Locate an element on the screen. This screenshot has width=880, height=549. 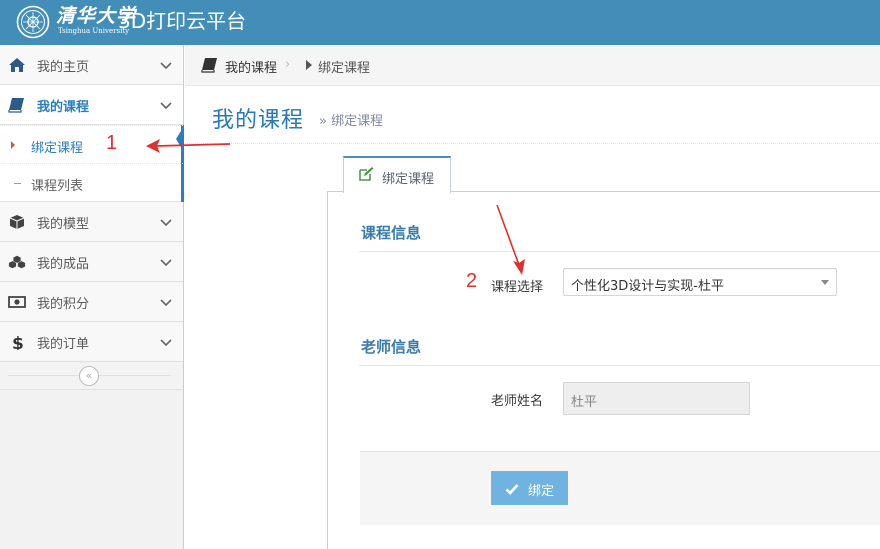
sidebar-item-products: 我的成品 is located at coordinates (91, 262).